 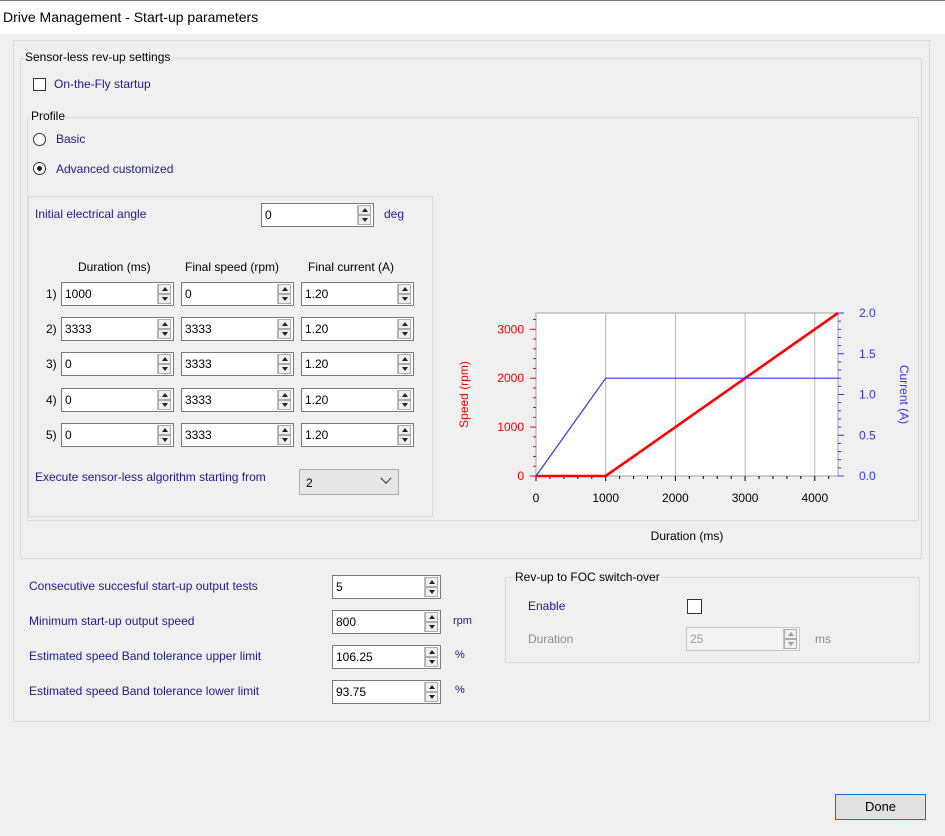 I want to click on foc-duration-input: 25, so click(x=743, y=639).